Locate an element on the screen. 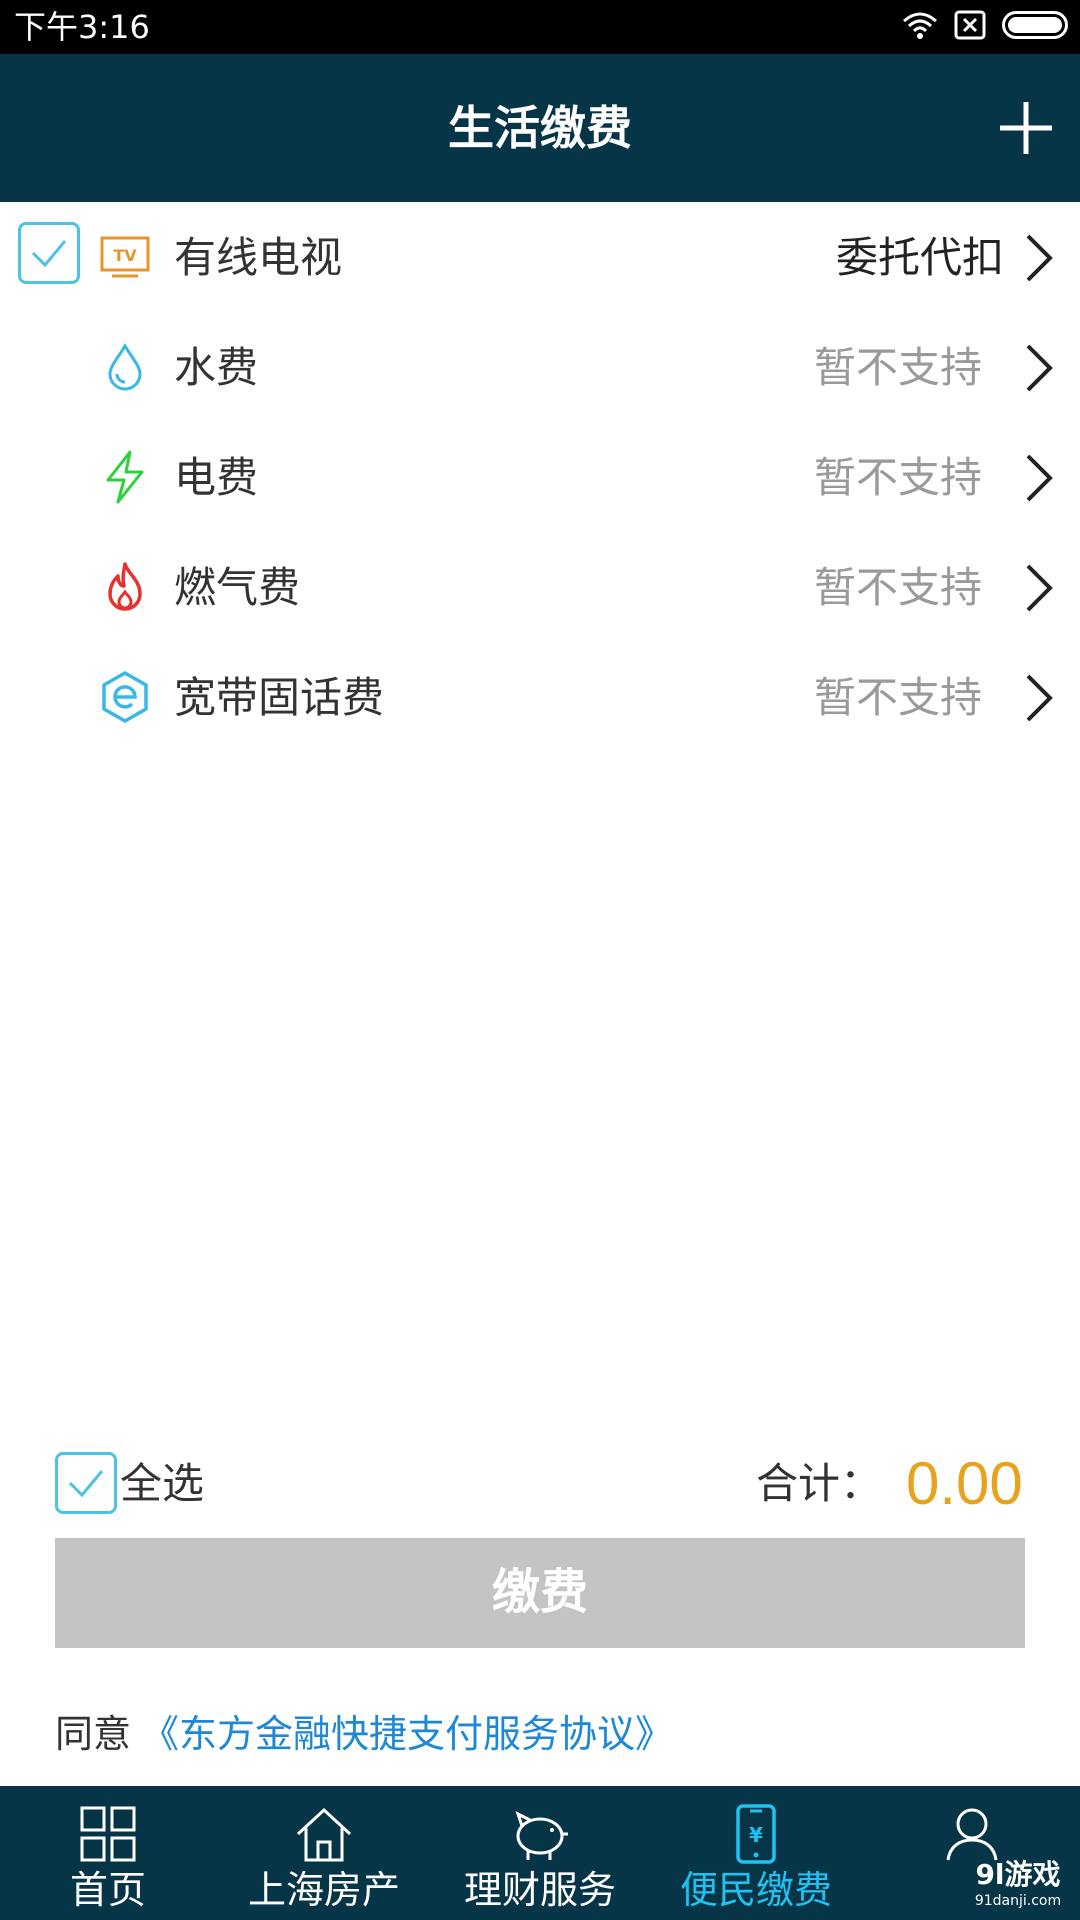 This screenshot has width=1080, height=1920. select-all-label: 全选 is located at coordinates (162, 1484).